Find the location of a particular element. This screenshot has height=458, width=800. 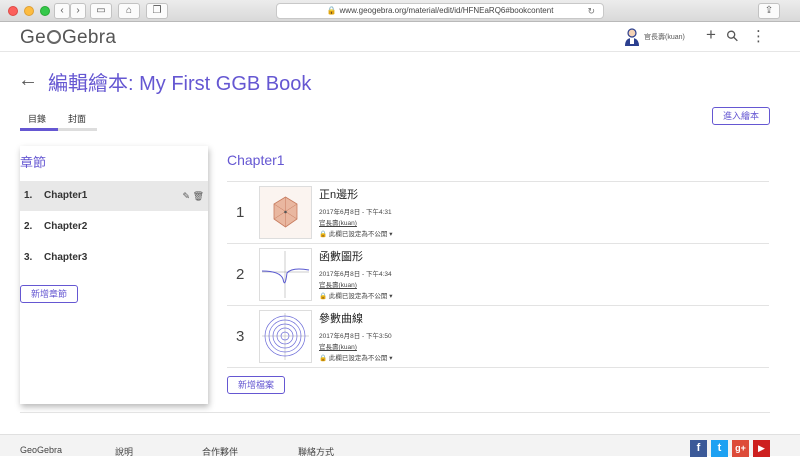

parametric-curve-thumbnail-icon is located at coordinates (285, 336).